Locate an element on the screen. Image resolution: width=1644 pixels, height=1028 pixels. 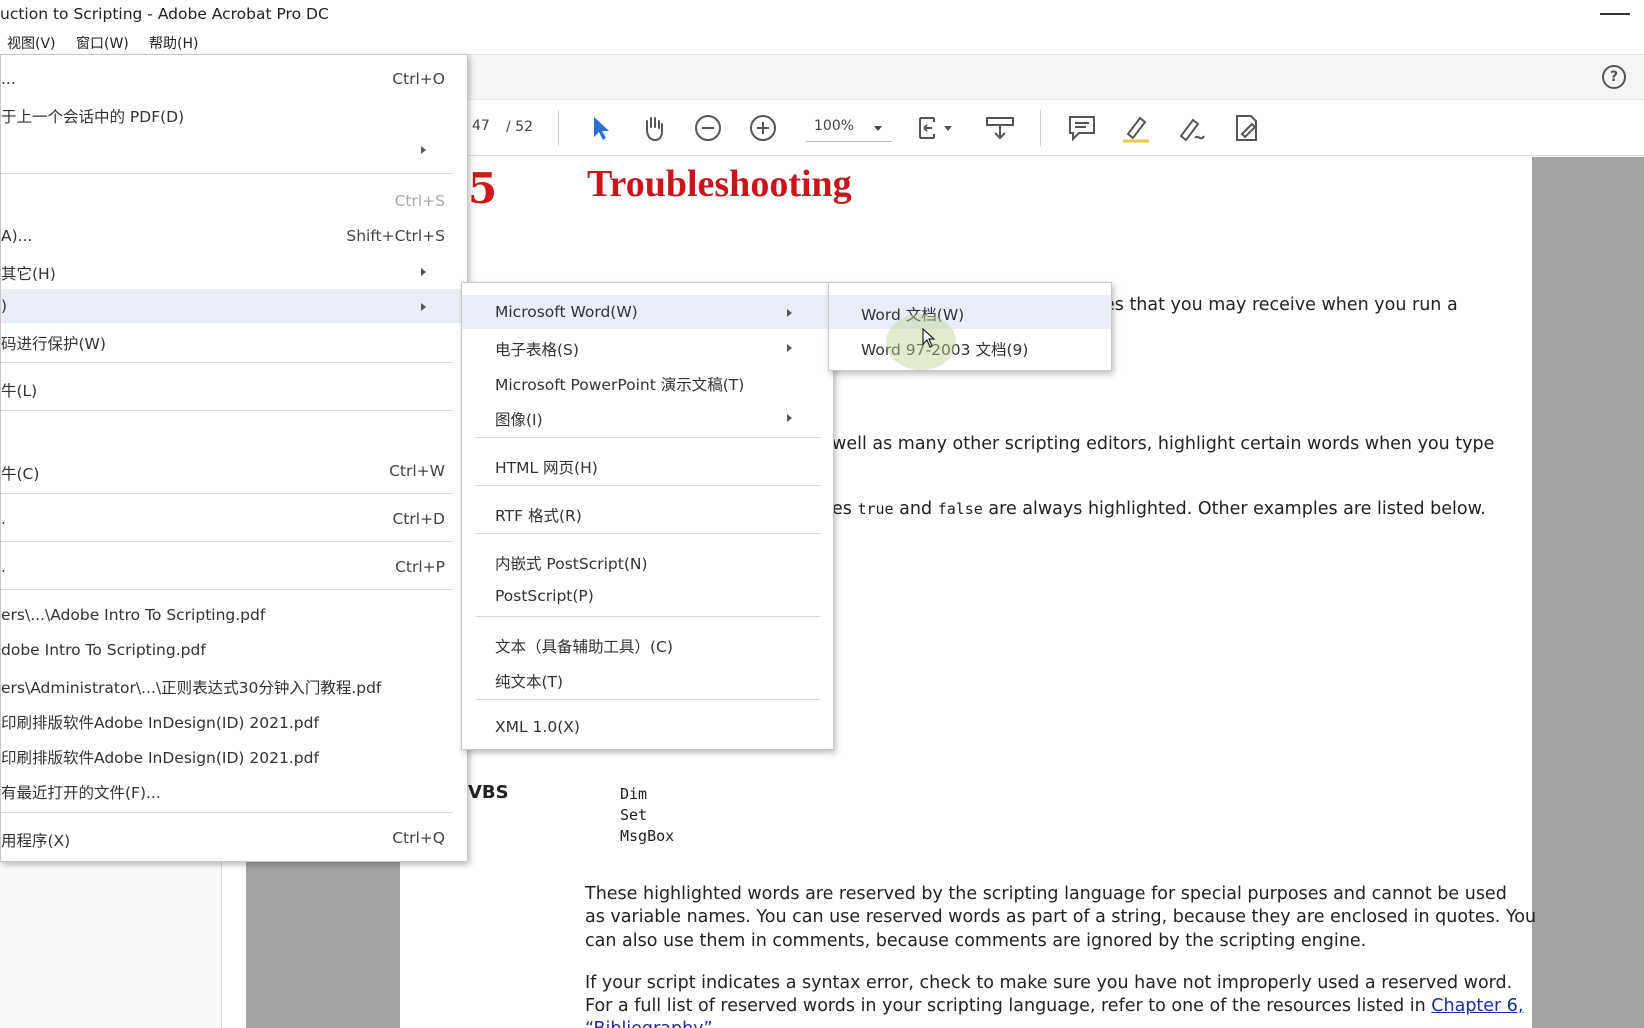
zoom-out-icon is located at coordinates (708, 128).